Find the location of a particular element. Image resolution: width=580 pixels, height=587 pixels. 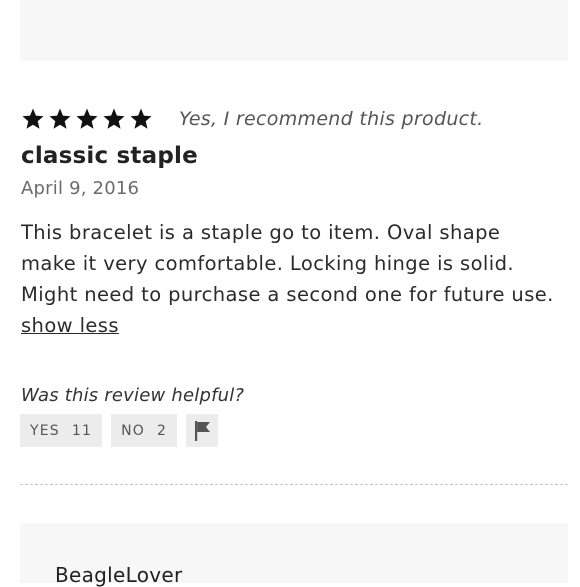

vote-yes-count: 11 is located at coordinates (82, 430).